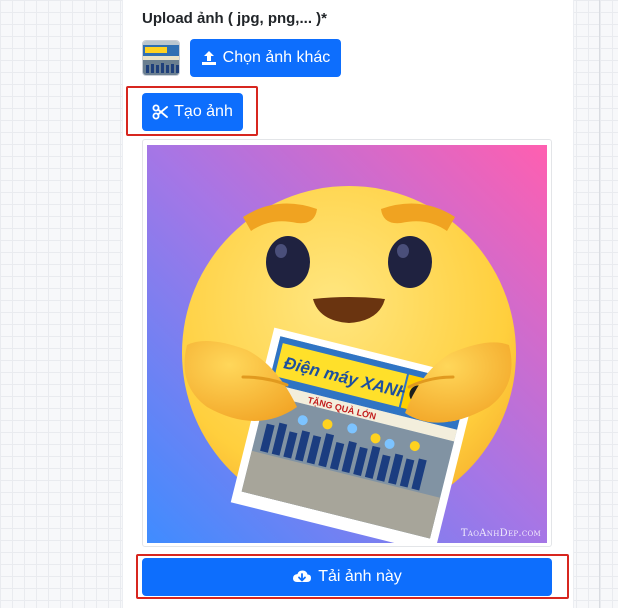  Describe the element at coordinates (302, 577) in the screenshot. I see `cloud-download-icon` at that location.